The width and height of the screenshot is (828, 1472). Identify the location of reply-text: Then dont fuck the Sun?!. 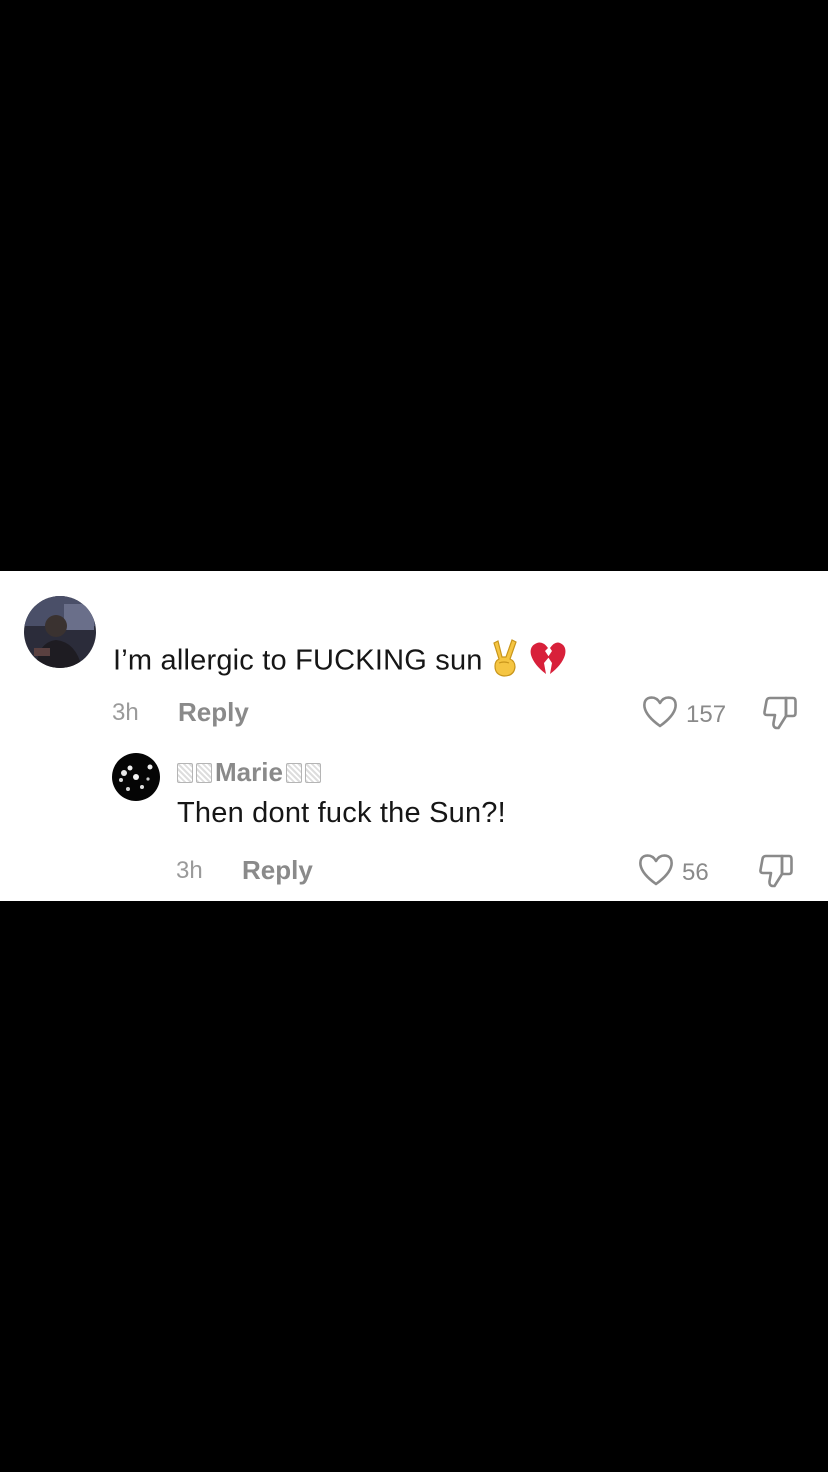
(341, 813).